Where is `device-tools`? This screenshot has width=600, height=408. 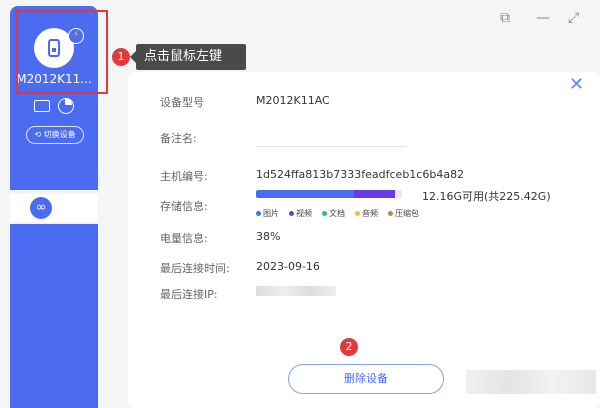
device-tools is located at coordinates (56, 108).